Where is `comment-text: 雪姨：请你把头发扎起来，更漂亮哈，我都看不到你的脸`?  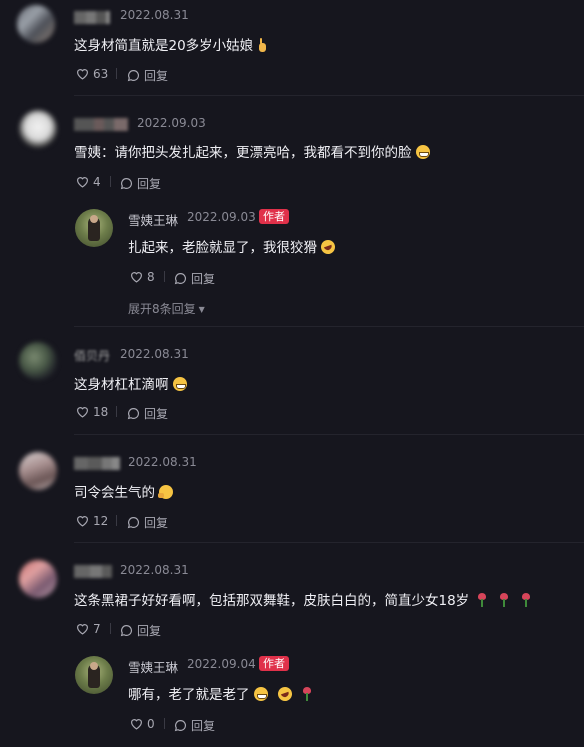
comment-text: 雪姨：请你把头发扎起来，更漂亮哈，我都看不到你的脸 is located at coordinates (252, 151).